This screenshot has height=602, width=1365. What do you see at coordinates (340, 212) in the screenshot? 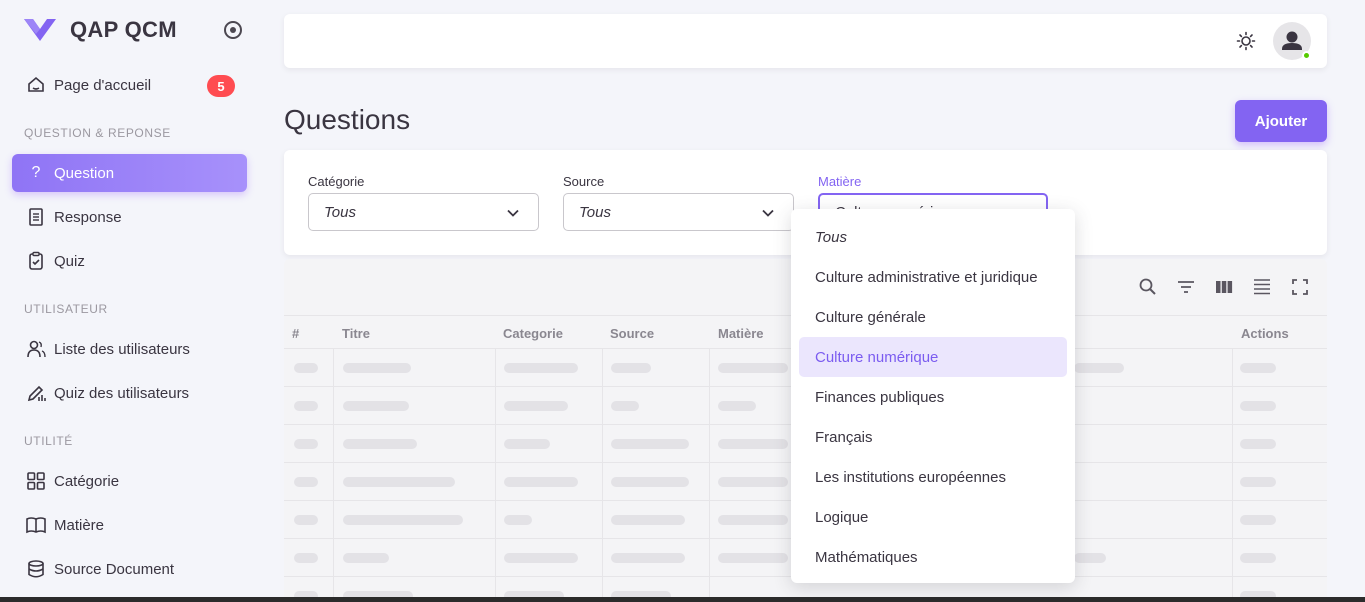
I see `category-select-value: Tous` at bounding box center [340, 212].